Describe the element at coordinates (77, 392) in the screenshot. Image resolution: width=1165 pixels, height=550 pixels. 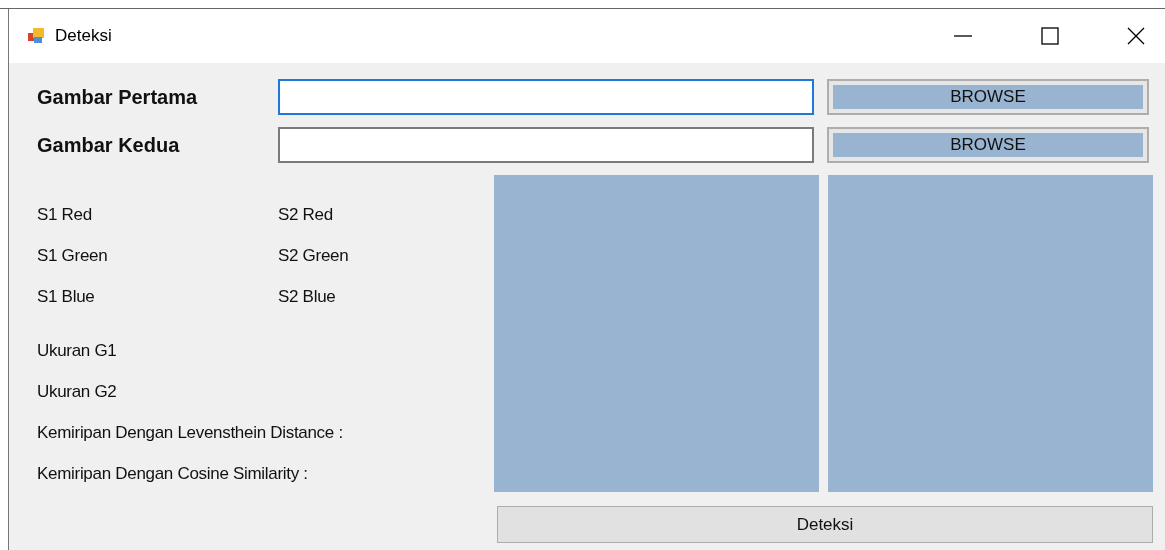
I see `result-label: Ukuran G2` at that location.